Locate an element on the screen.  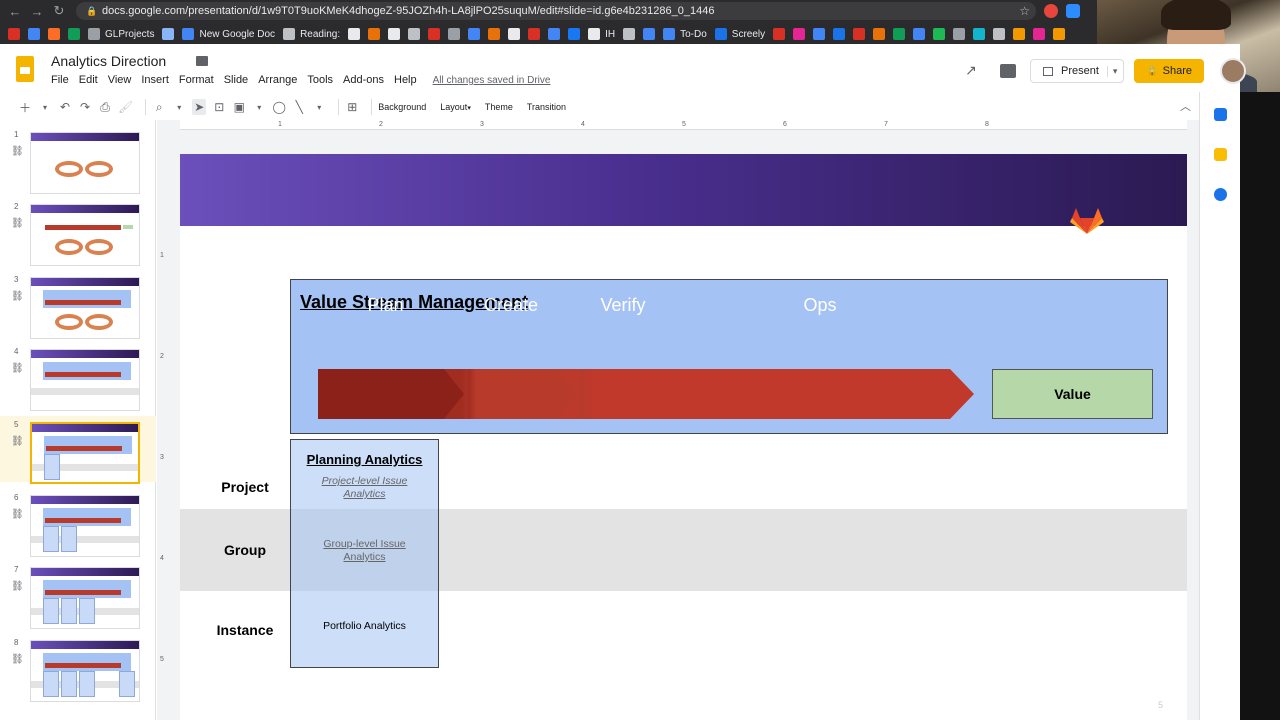
bookmark-k is located at coordinates (799, 34).